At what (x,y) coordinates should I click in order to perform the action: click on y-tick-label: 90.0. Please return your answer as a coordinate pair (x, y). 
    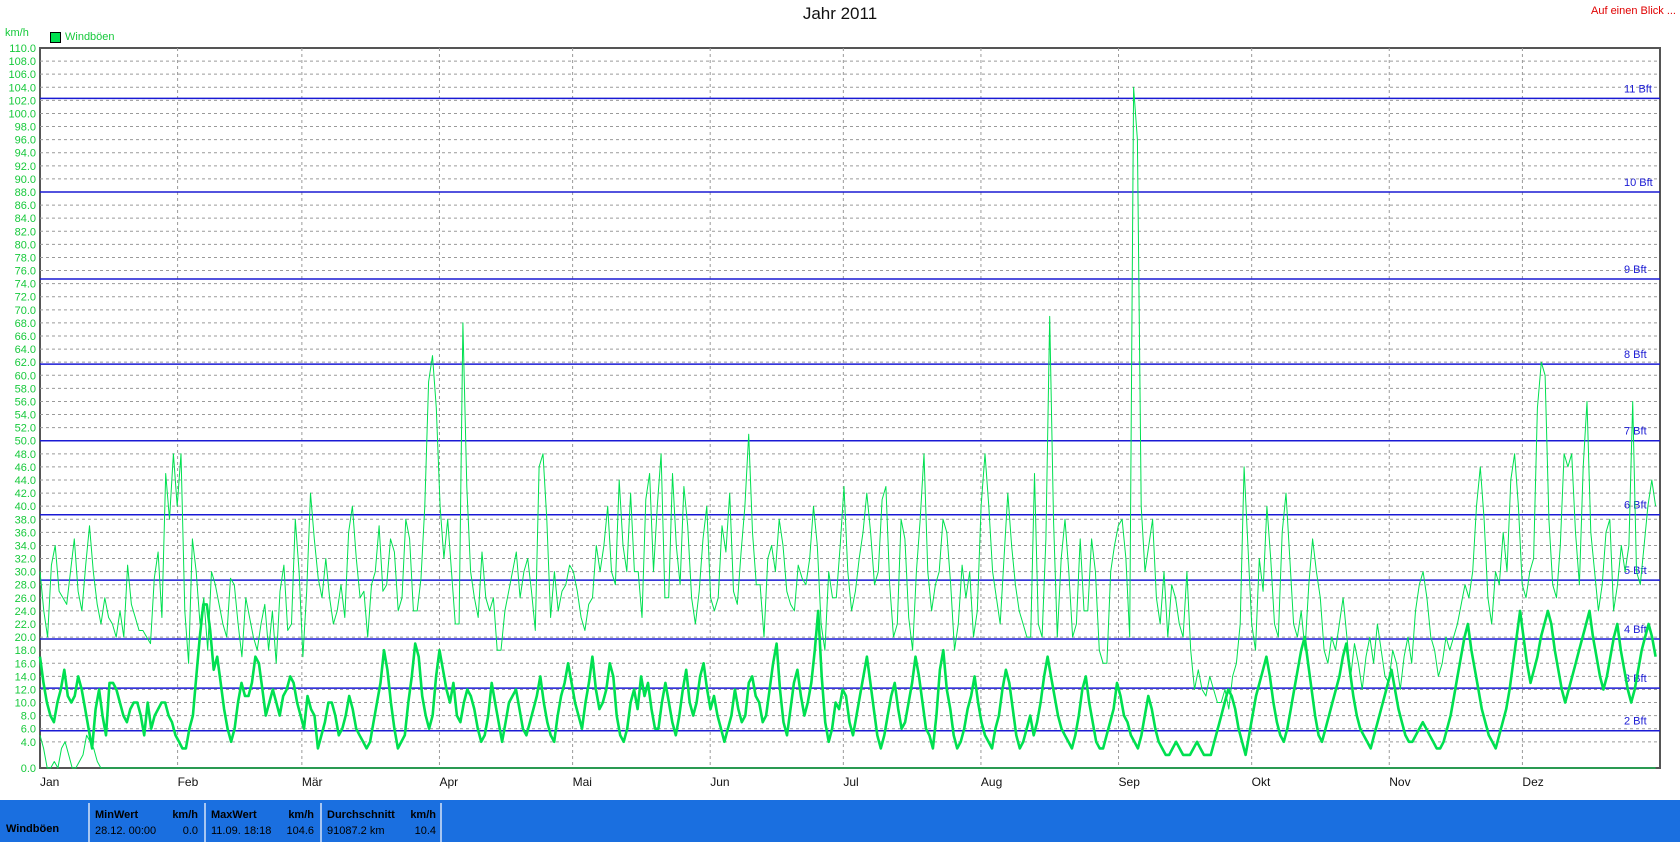
    Looking at the image, I should click on (25, 180).